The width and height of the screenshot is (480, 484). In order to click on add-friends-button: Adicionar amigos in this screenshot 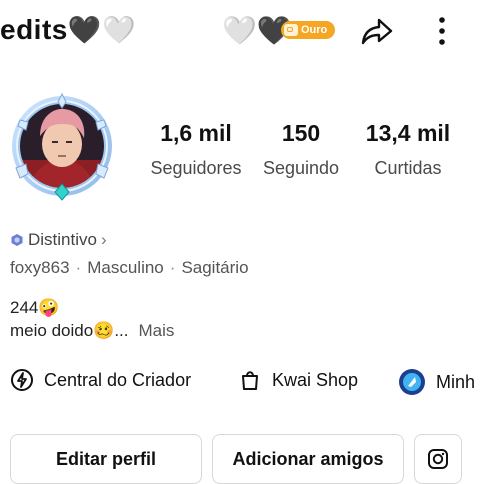, I will do `click(308, 459)`.